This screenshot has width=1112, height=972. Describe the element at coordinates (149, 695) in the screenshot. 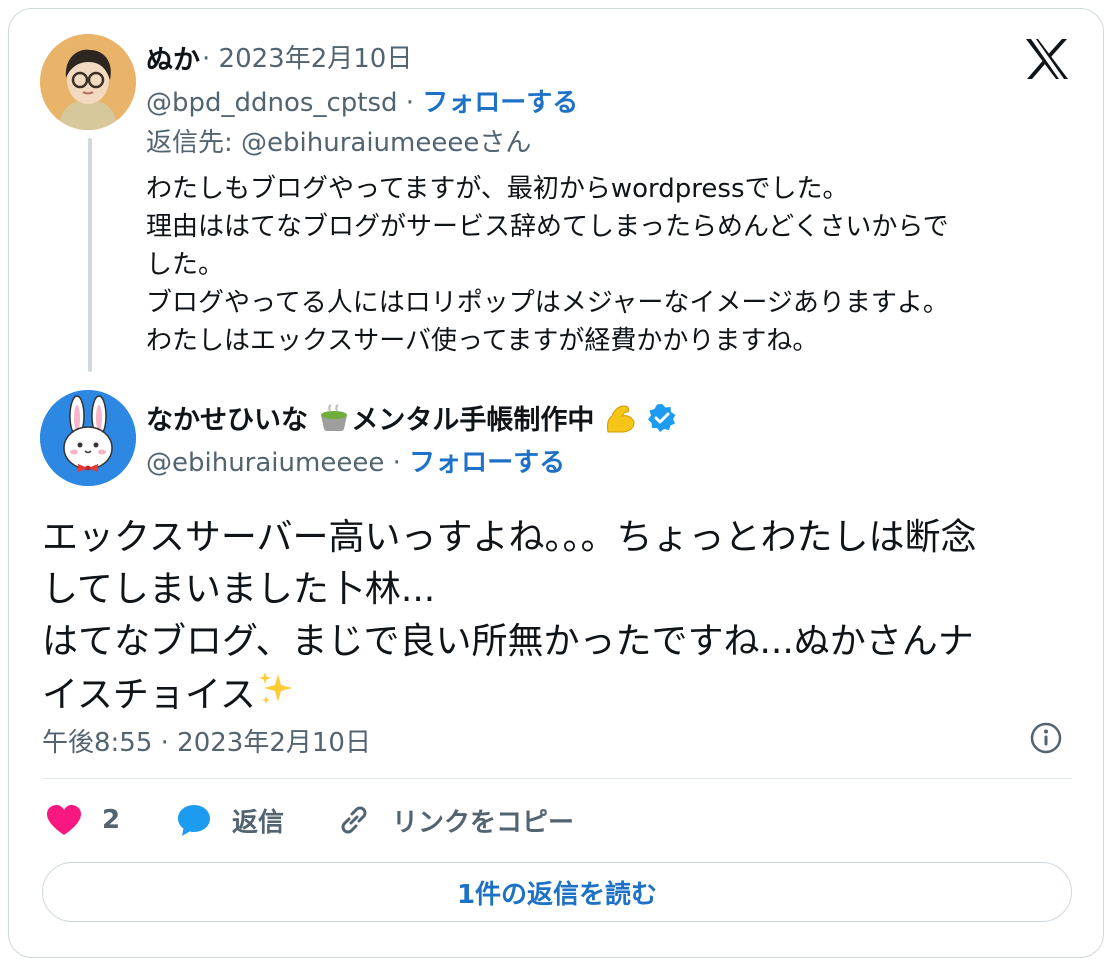

I see `main-text-line: イスチョイス` at that location.